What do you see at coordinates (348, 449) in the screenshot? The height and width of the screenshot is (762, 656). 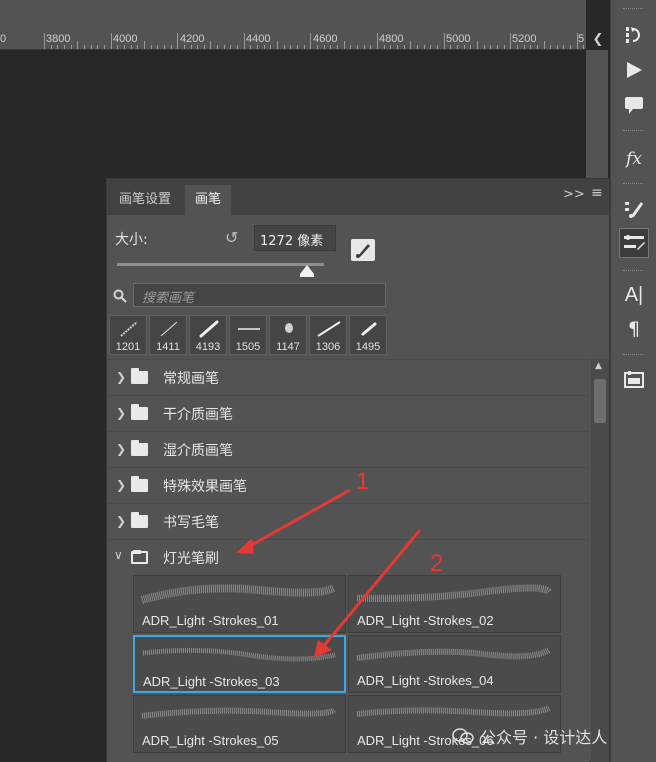 I see `folder-row: ❯ 湿介质画笔` at bounding box center [348, 449].